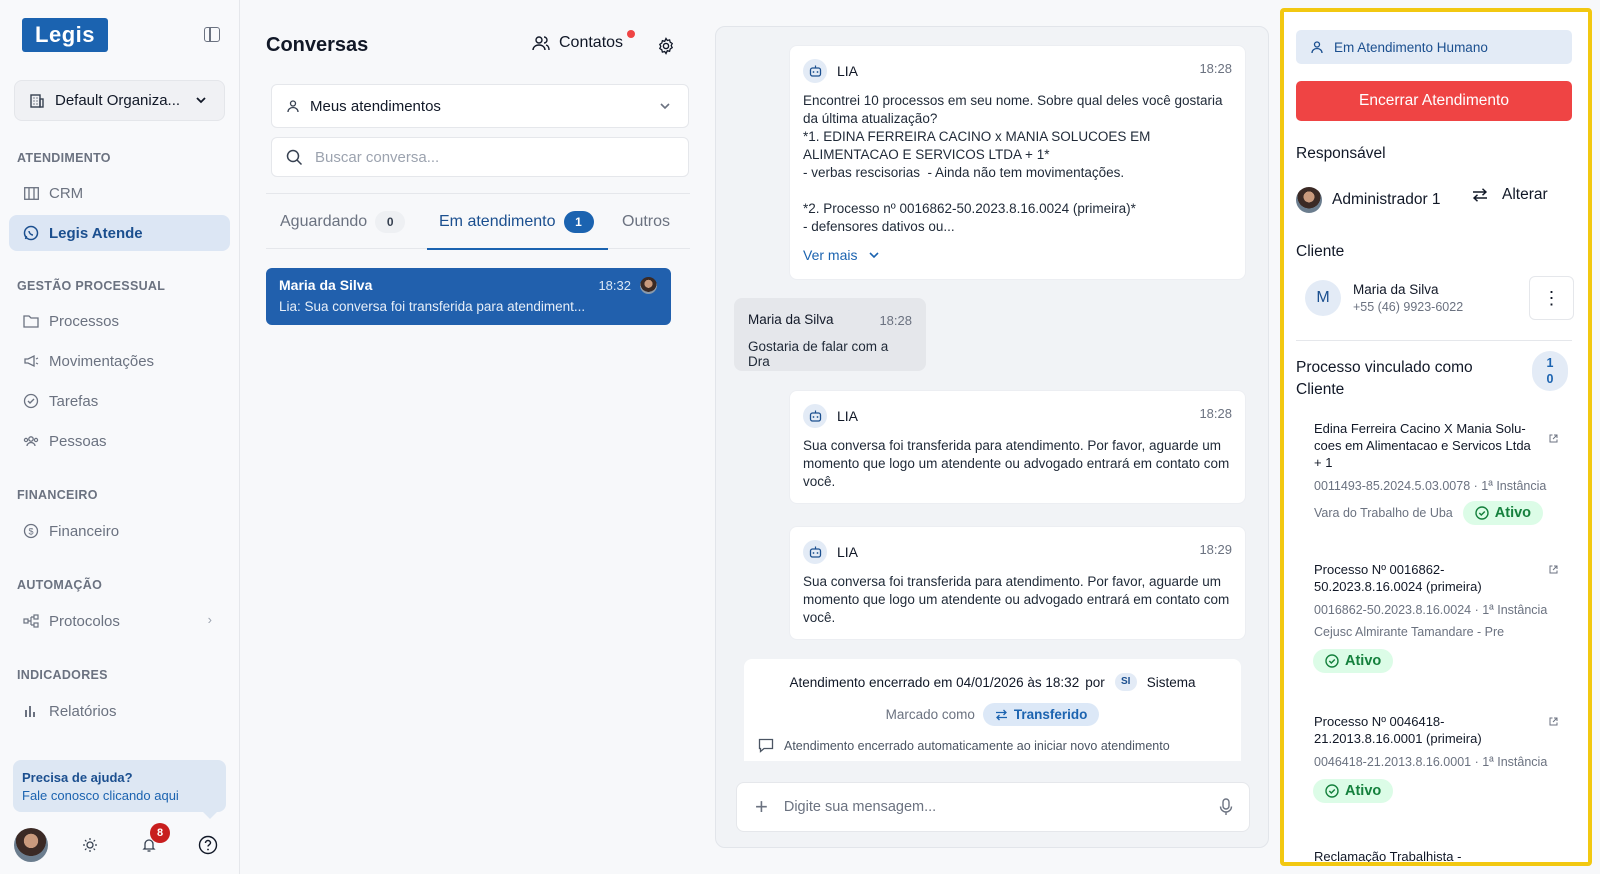 The image size is (1600, 874). What do you see at coordinates (480, 106) in the screenshot?
I see `attendance-filter-select: Meus atendimentos` at bounding box center [480, 106].